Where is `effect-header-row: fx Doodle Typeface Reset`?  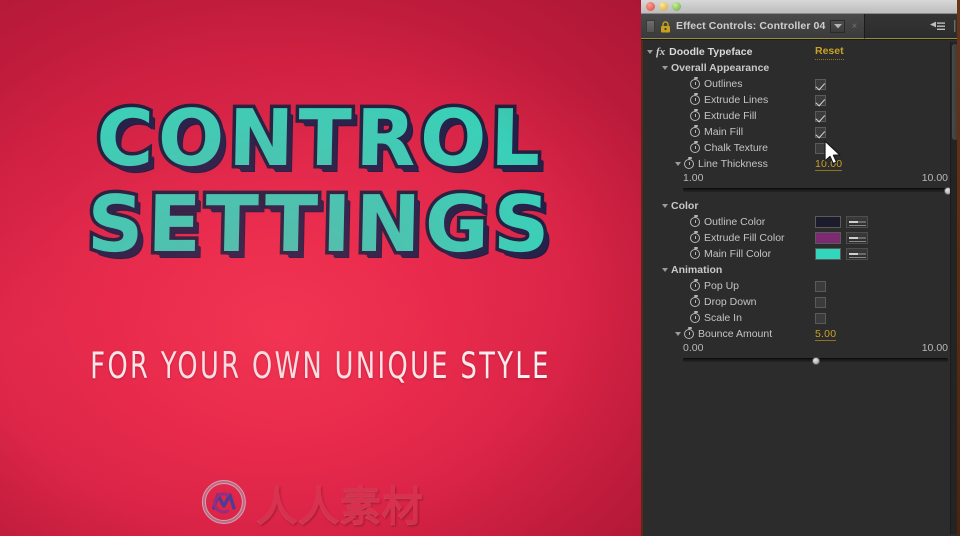
effect-header-row: fx Doodle Typeface Reset is located at coordinates (801, 51).